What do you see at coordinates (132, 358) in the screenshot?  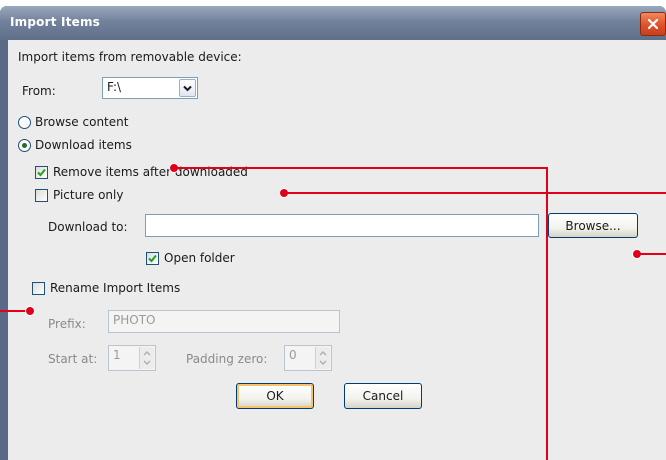 I see `start-at-stepper: 1` at bounding box center [132, 358].